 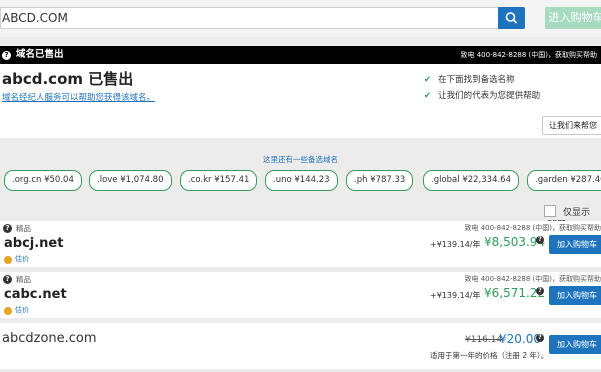 I want to click on sold-status-bar: ? 域名已售出 致电 400-842-8288 (中国)，获取购买帮助, so click(x=300, y=55).